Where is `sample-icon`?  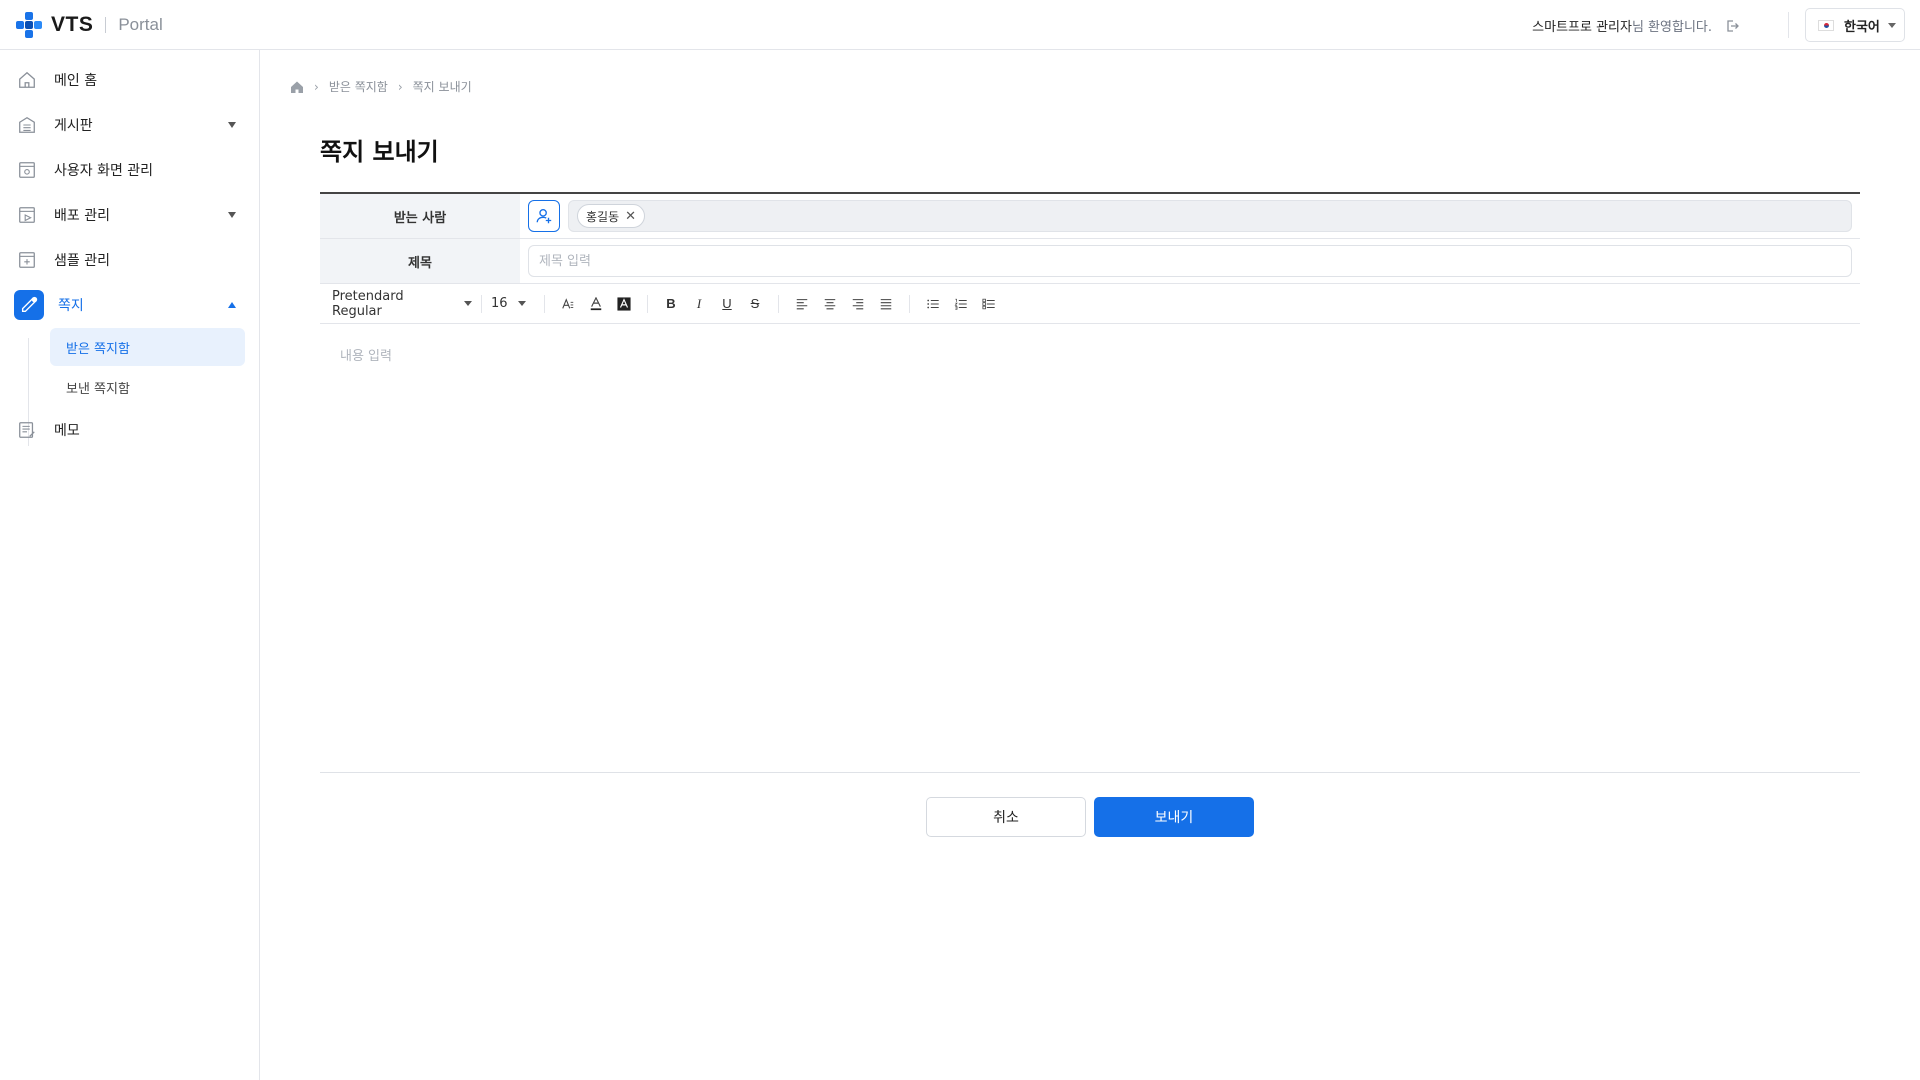 sample-icon is located at coordinates (27, 260).